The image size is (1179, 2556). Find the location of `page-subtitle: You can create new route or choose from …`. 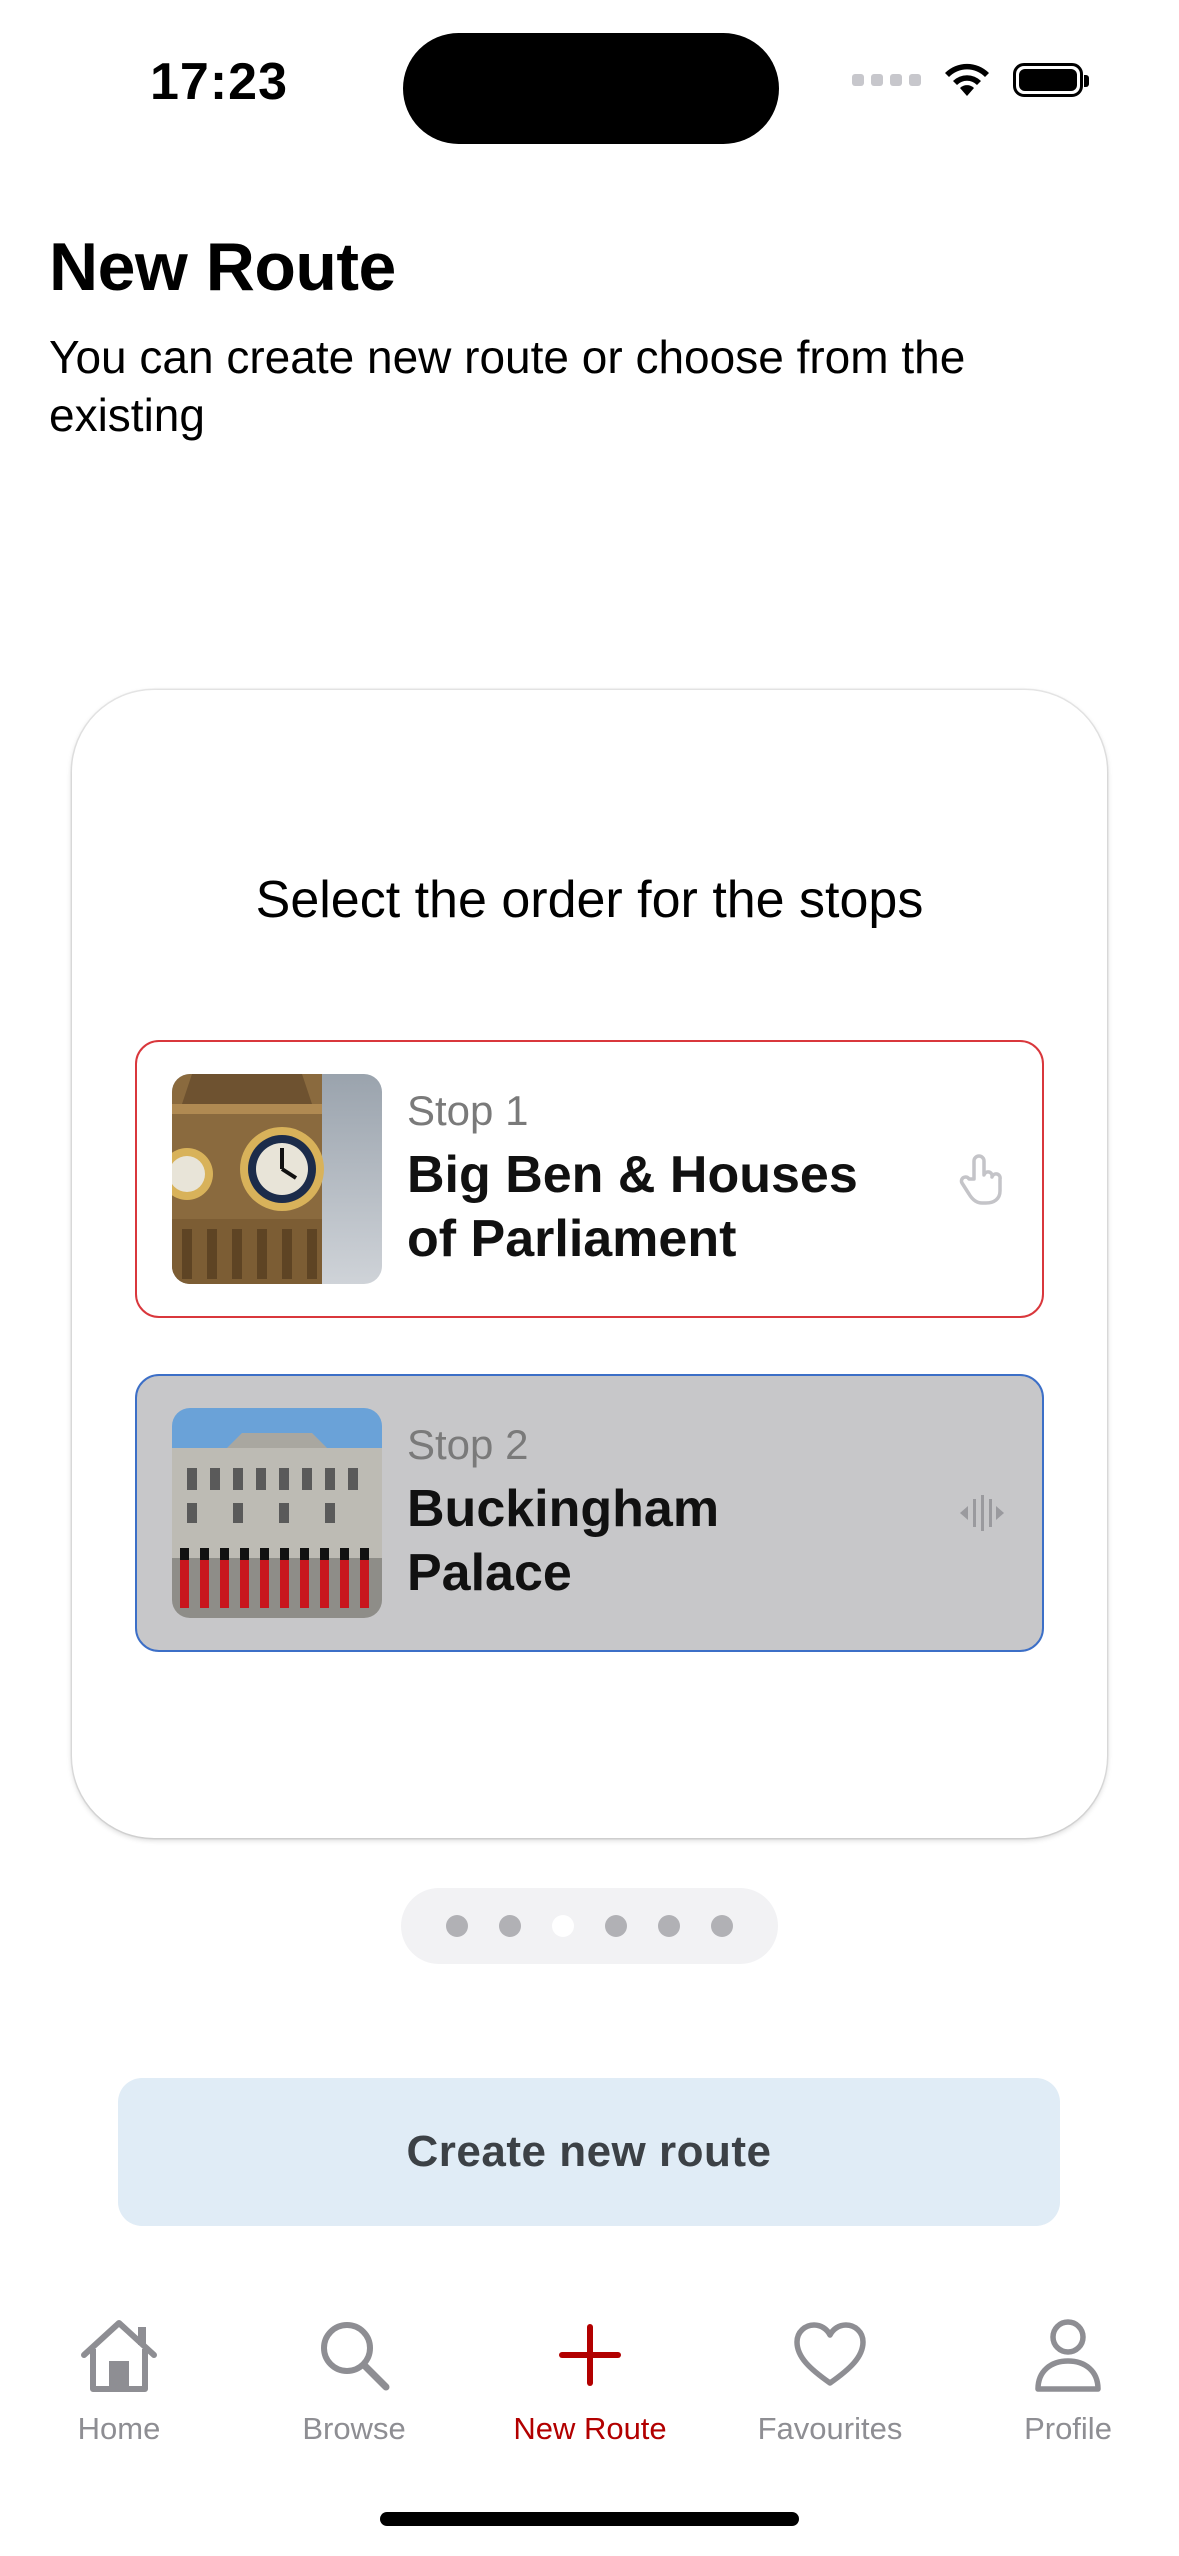

page-subtitle: You can create new route or choose from … is located at coordinates (507, 386).